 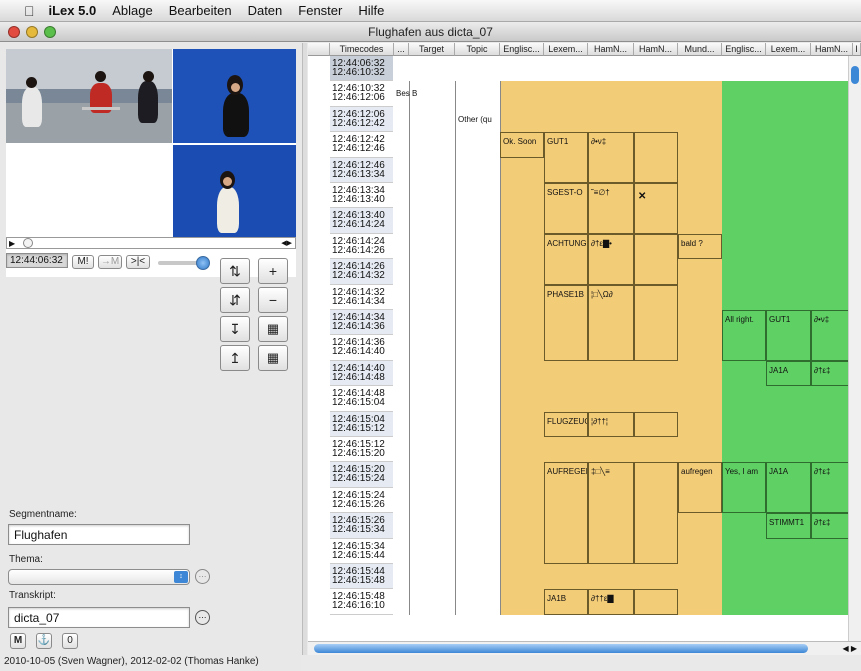 I want to click on move-both-icon: ⇵, so click(x=235, y=300).